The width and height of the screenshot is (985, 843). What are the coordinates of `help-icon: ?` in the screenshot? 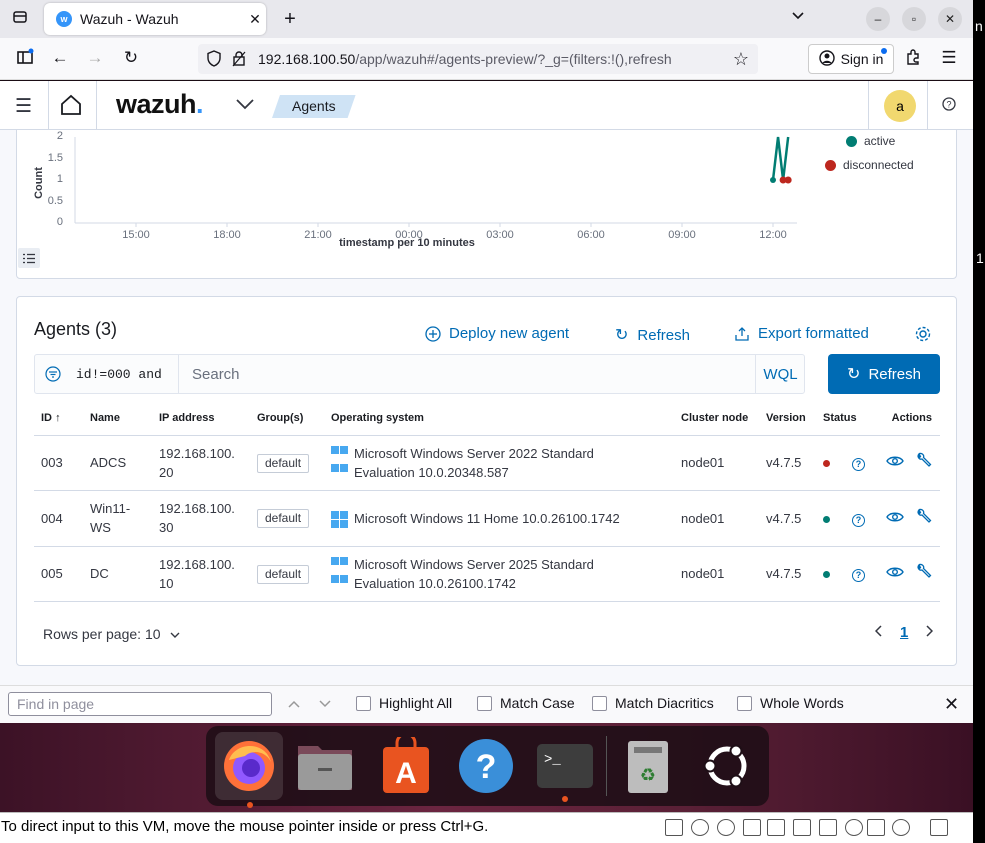 It's located at (949, 106).